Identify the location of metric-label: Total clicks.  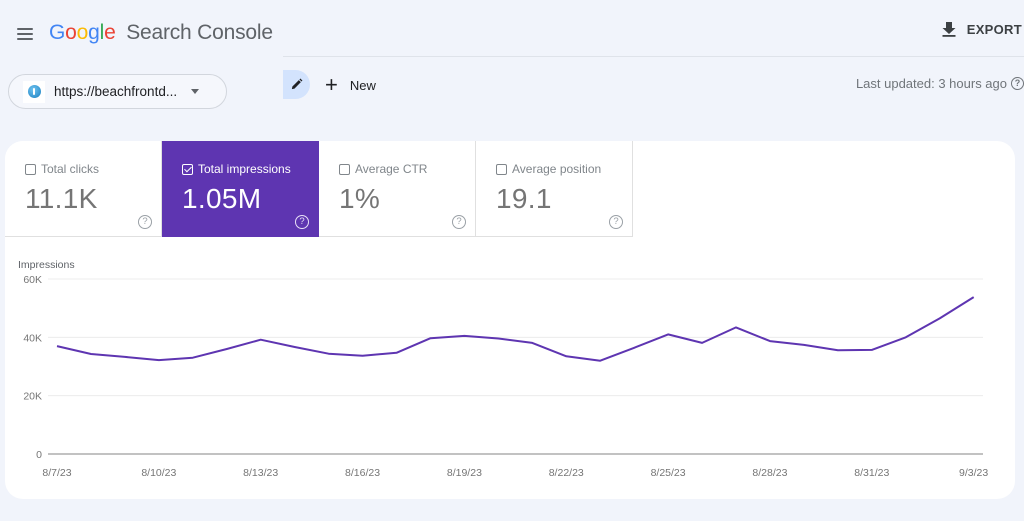
(70, 169).